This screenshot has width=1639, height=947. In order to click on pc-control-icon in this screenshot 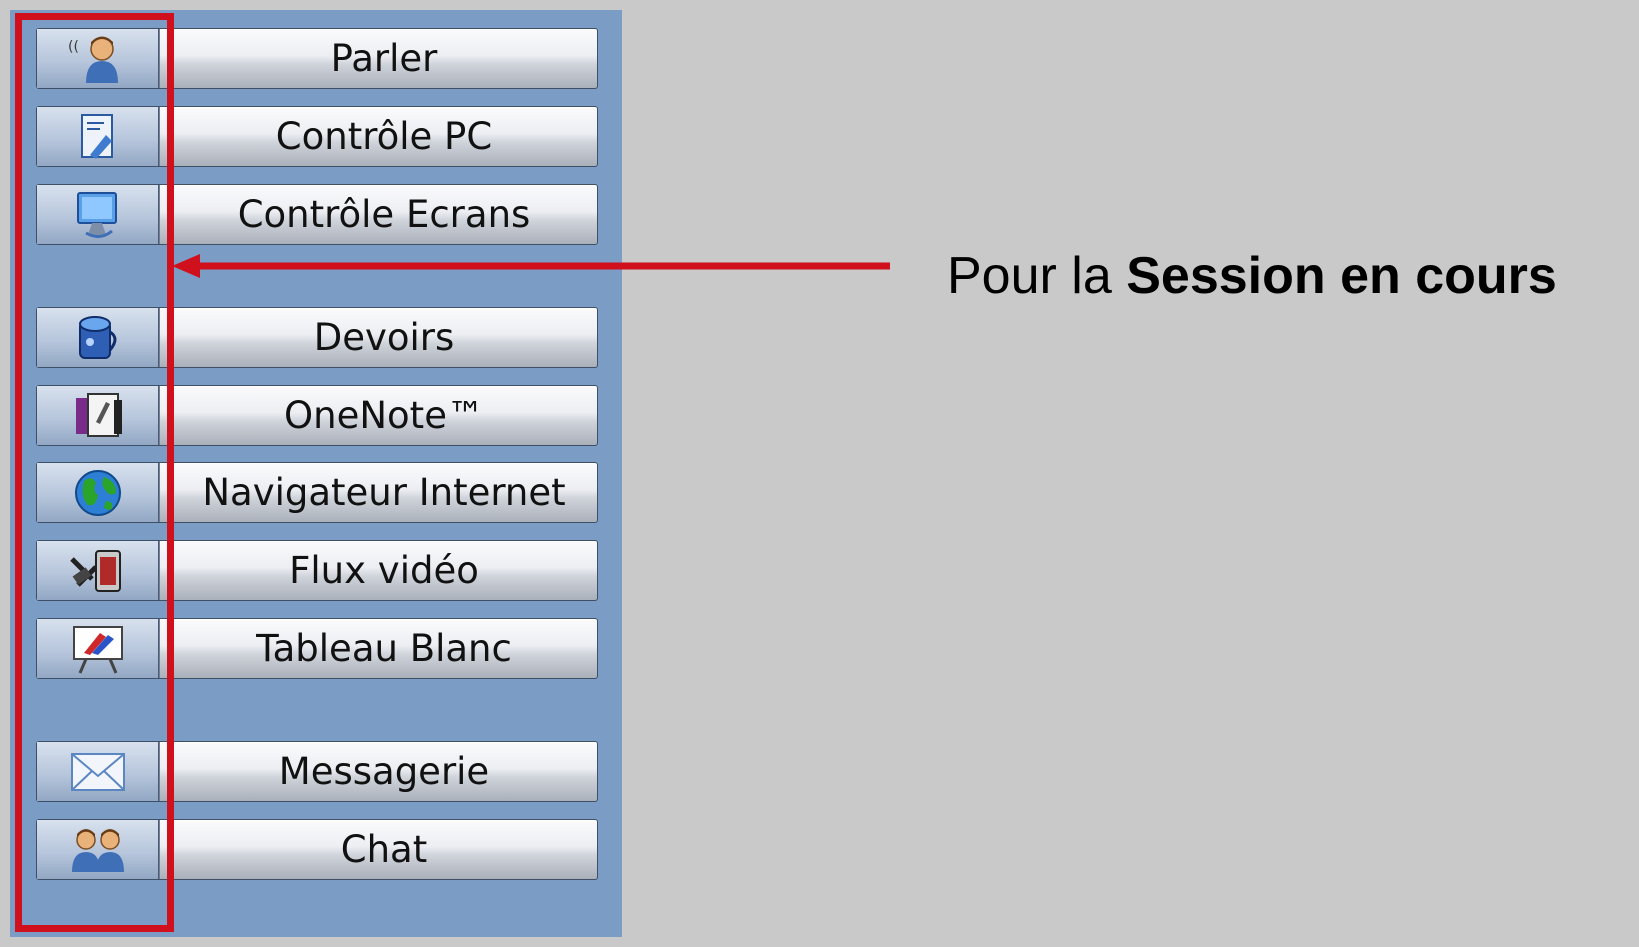, I will do `click(96, 136)`.